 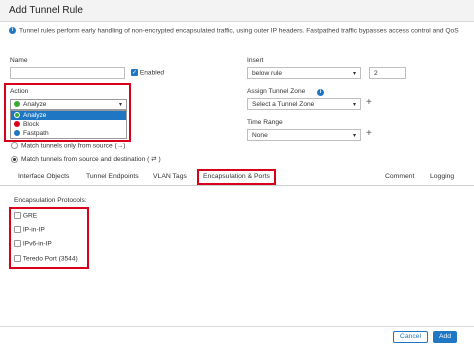 What do you see at coordinates (120, 146) in the screenshot?
I see `arrow-right-icon: (→)` at bounding box center [120, 146].